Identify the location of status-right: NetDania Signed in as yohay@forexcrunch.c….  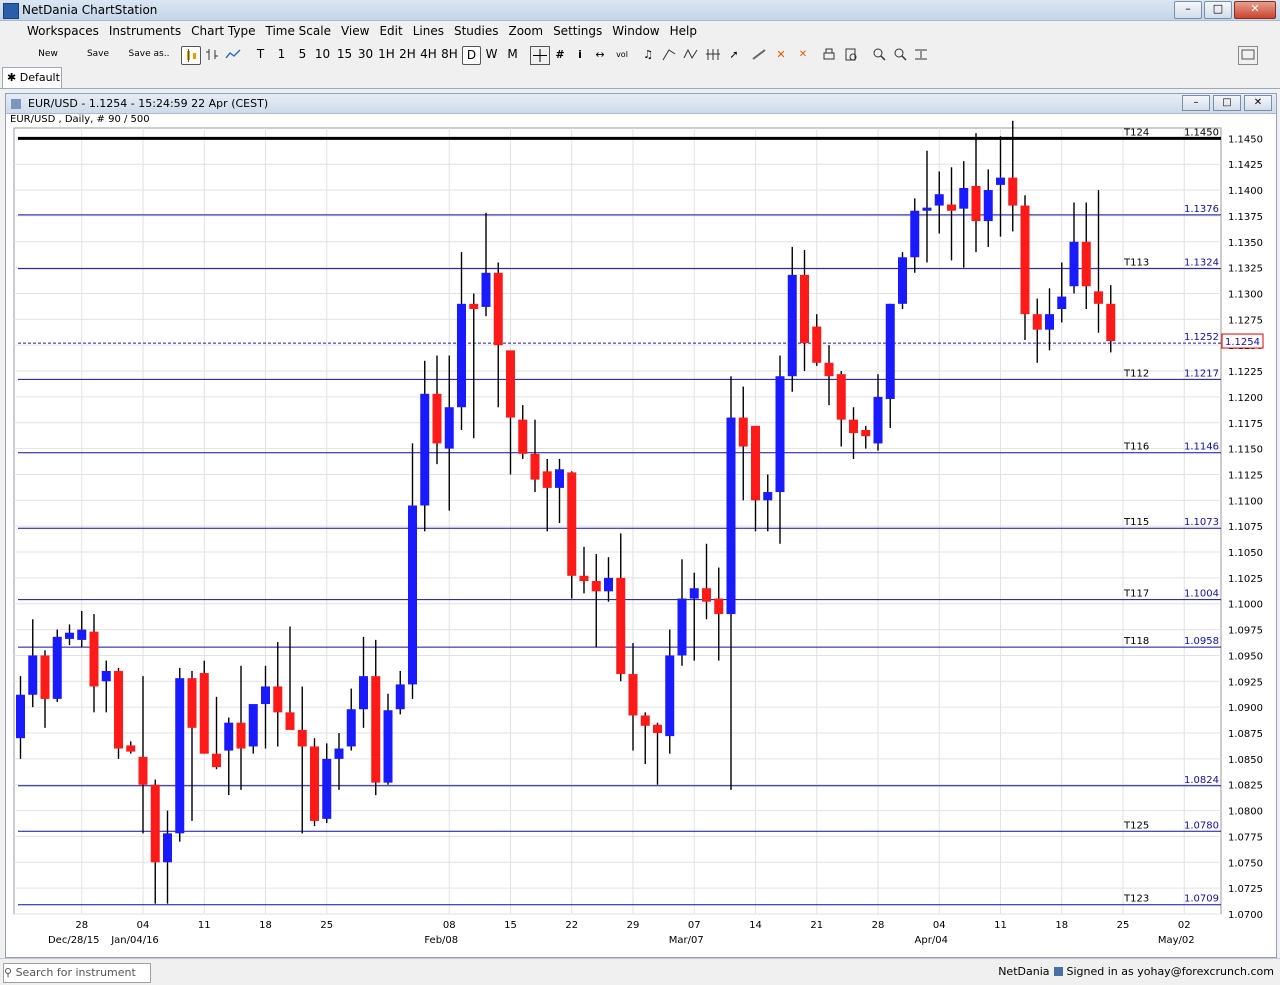
(1136, 971).